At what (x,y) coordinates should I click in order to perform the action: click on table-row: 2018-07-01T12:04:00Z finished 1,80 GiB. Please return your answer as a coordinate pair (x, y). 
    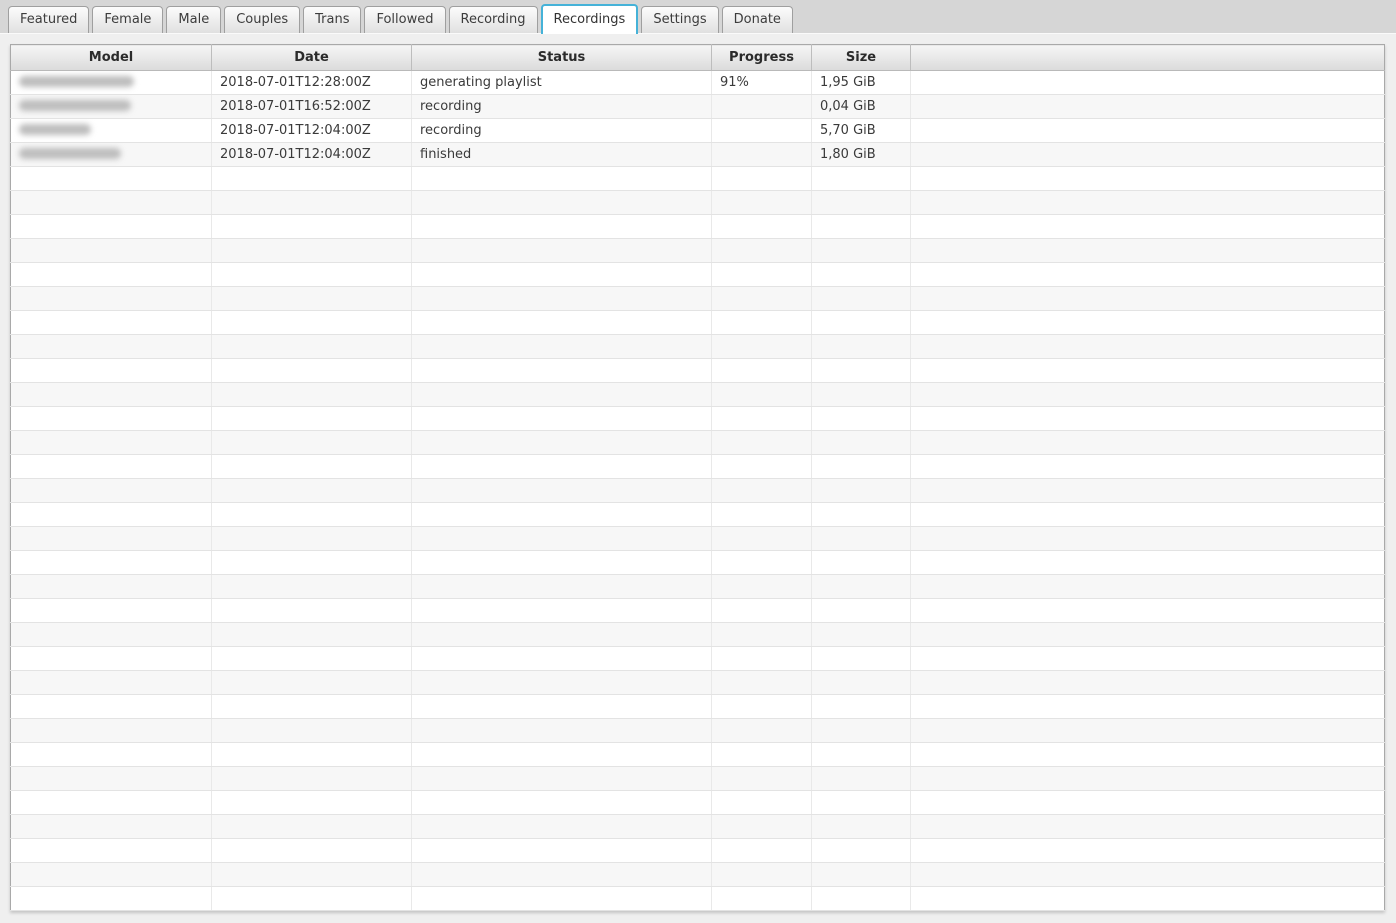
    Looking at the image, I should click on (697, 154).